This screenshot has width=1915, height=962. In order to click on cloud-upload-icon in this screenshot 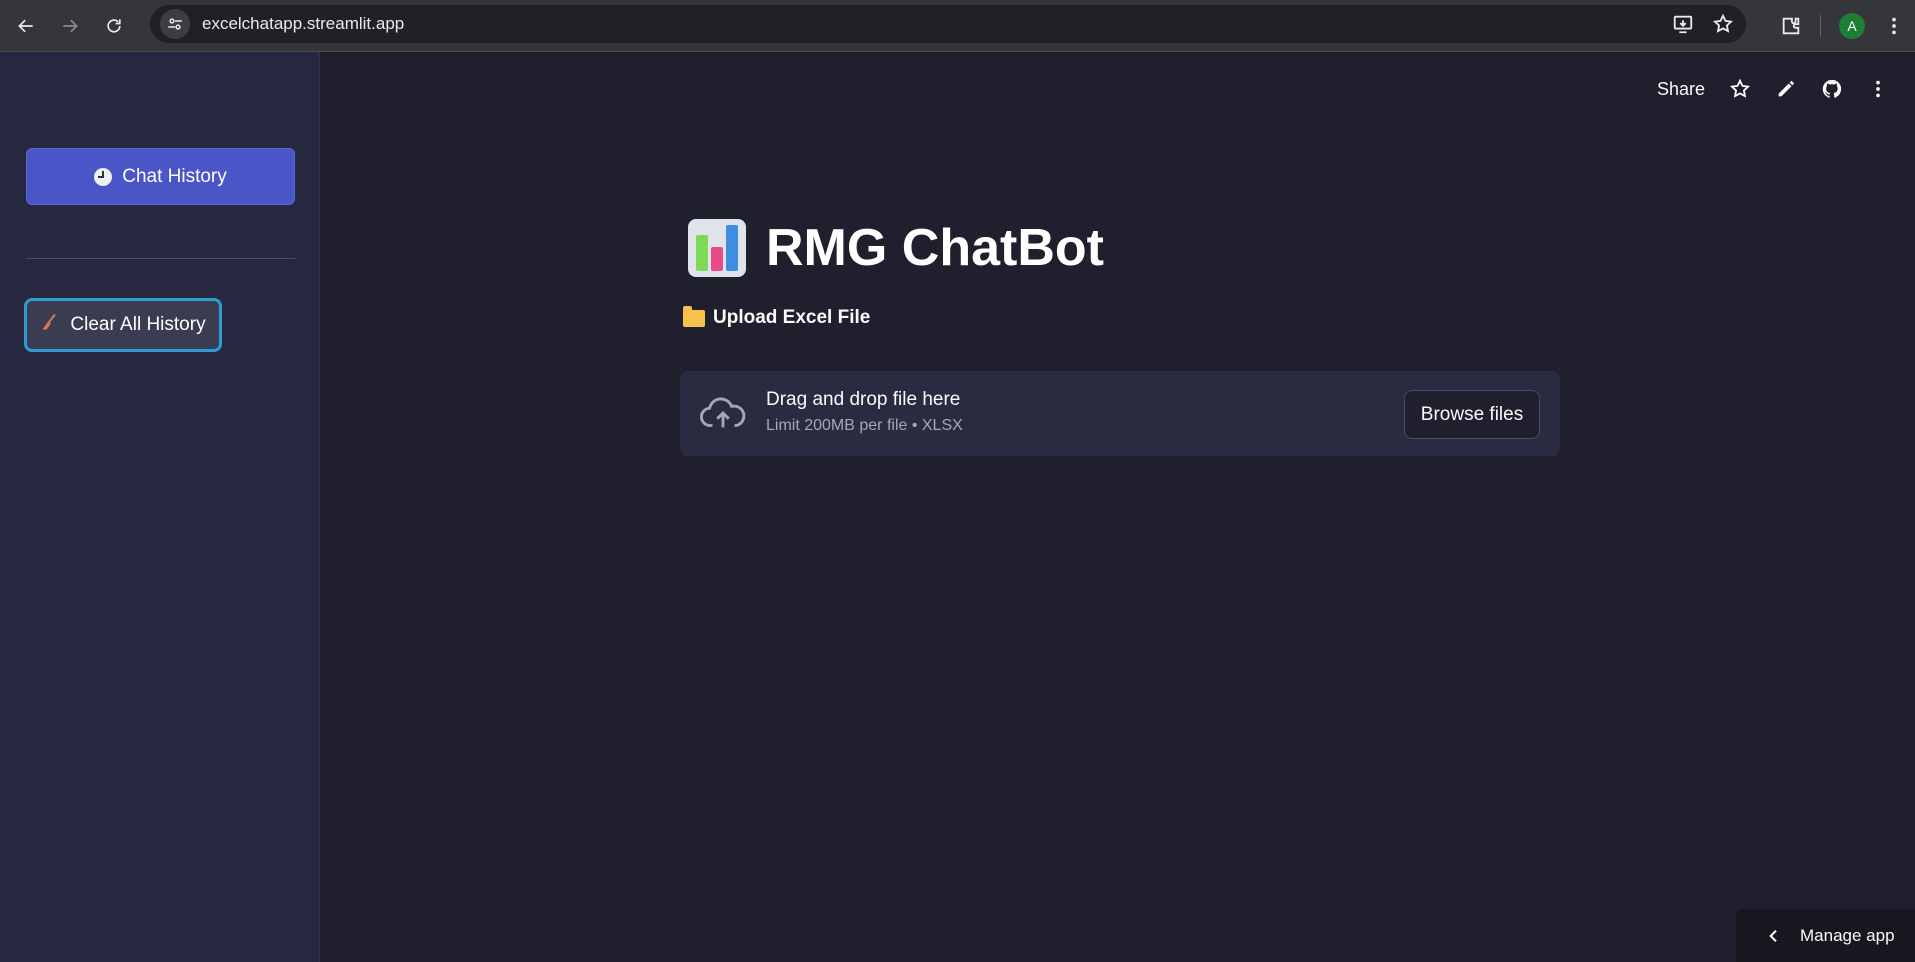, I will do `click(723, 416)`.